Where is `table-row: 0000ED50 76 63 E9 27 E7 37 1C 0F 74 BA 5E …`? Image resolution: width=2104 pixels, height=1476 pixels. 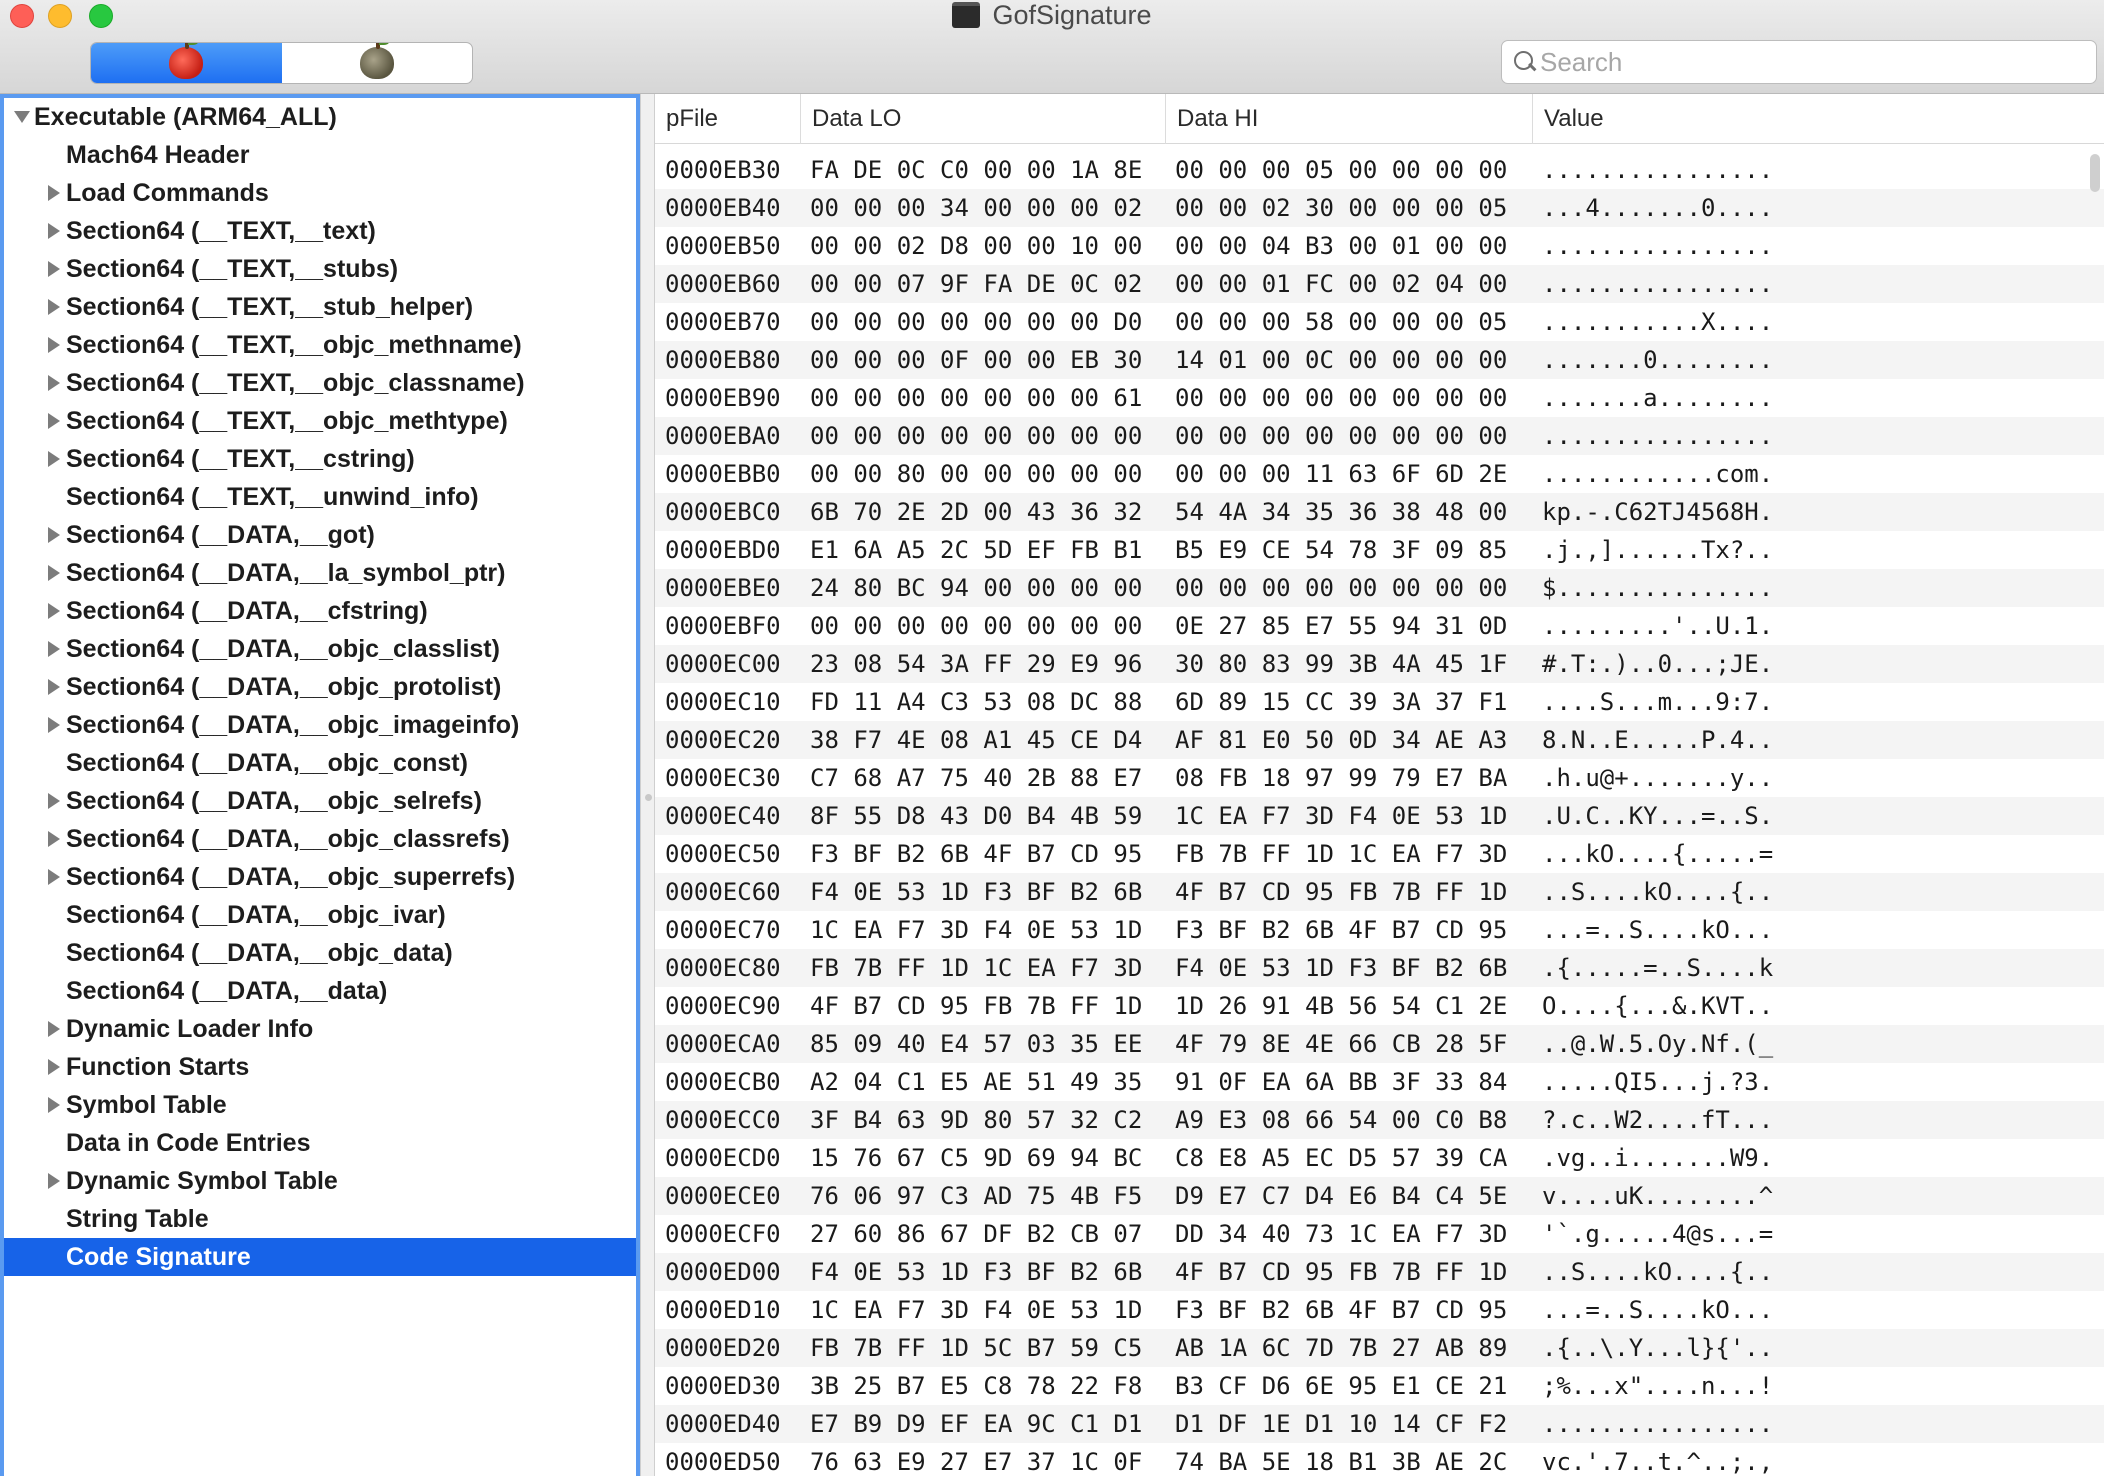
table-row: 0000ED50 76 63 E9 27 E7 37 1C 0F 74 BA 5E … is located at coordinates (1379, 1459).